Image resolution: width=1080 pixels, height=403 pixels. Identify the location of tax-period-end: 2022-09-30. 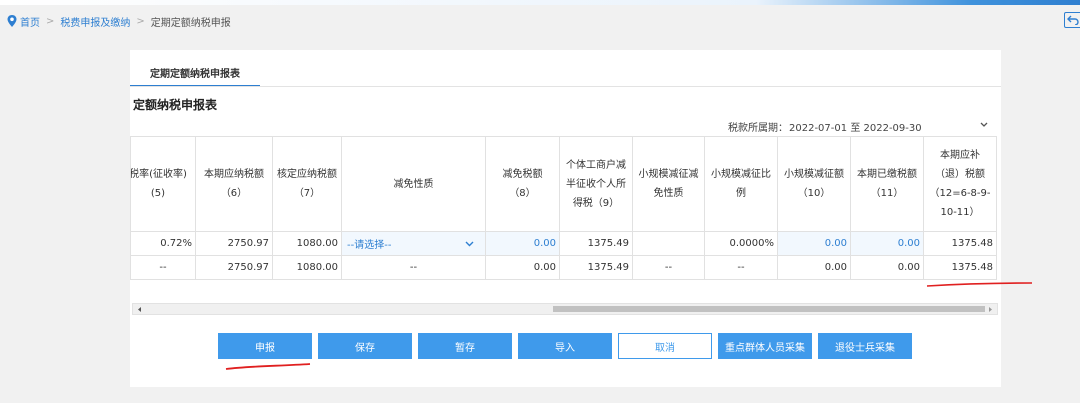
(892, 128).